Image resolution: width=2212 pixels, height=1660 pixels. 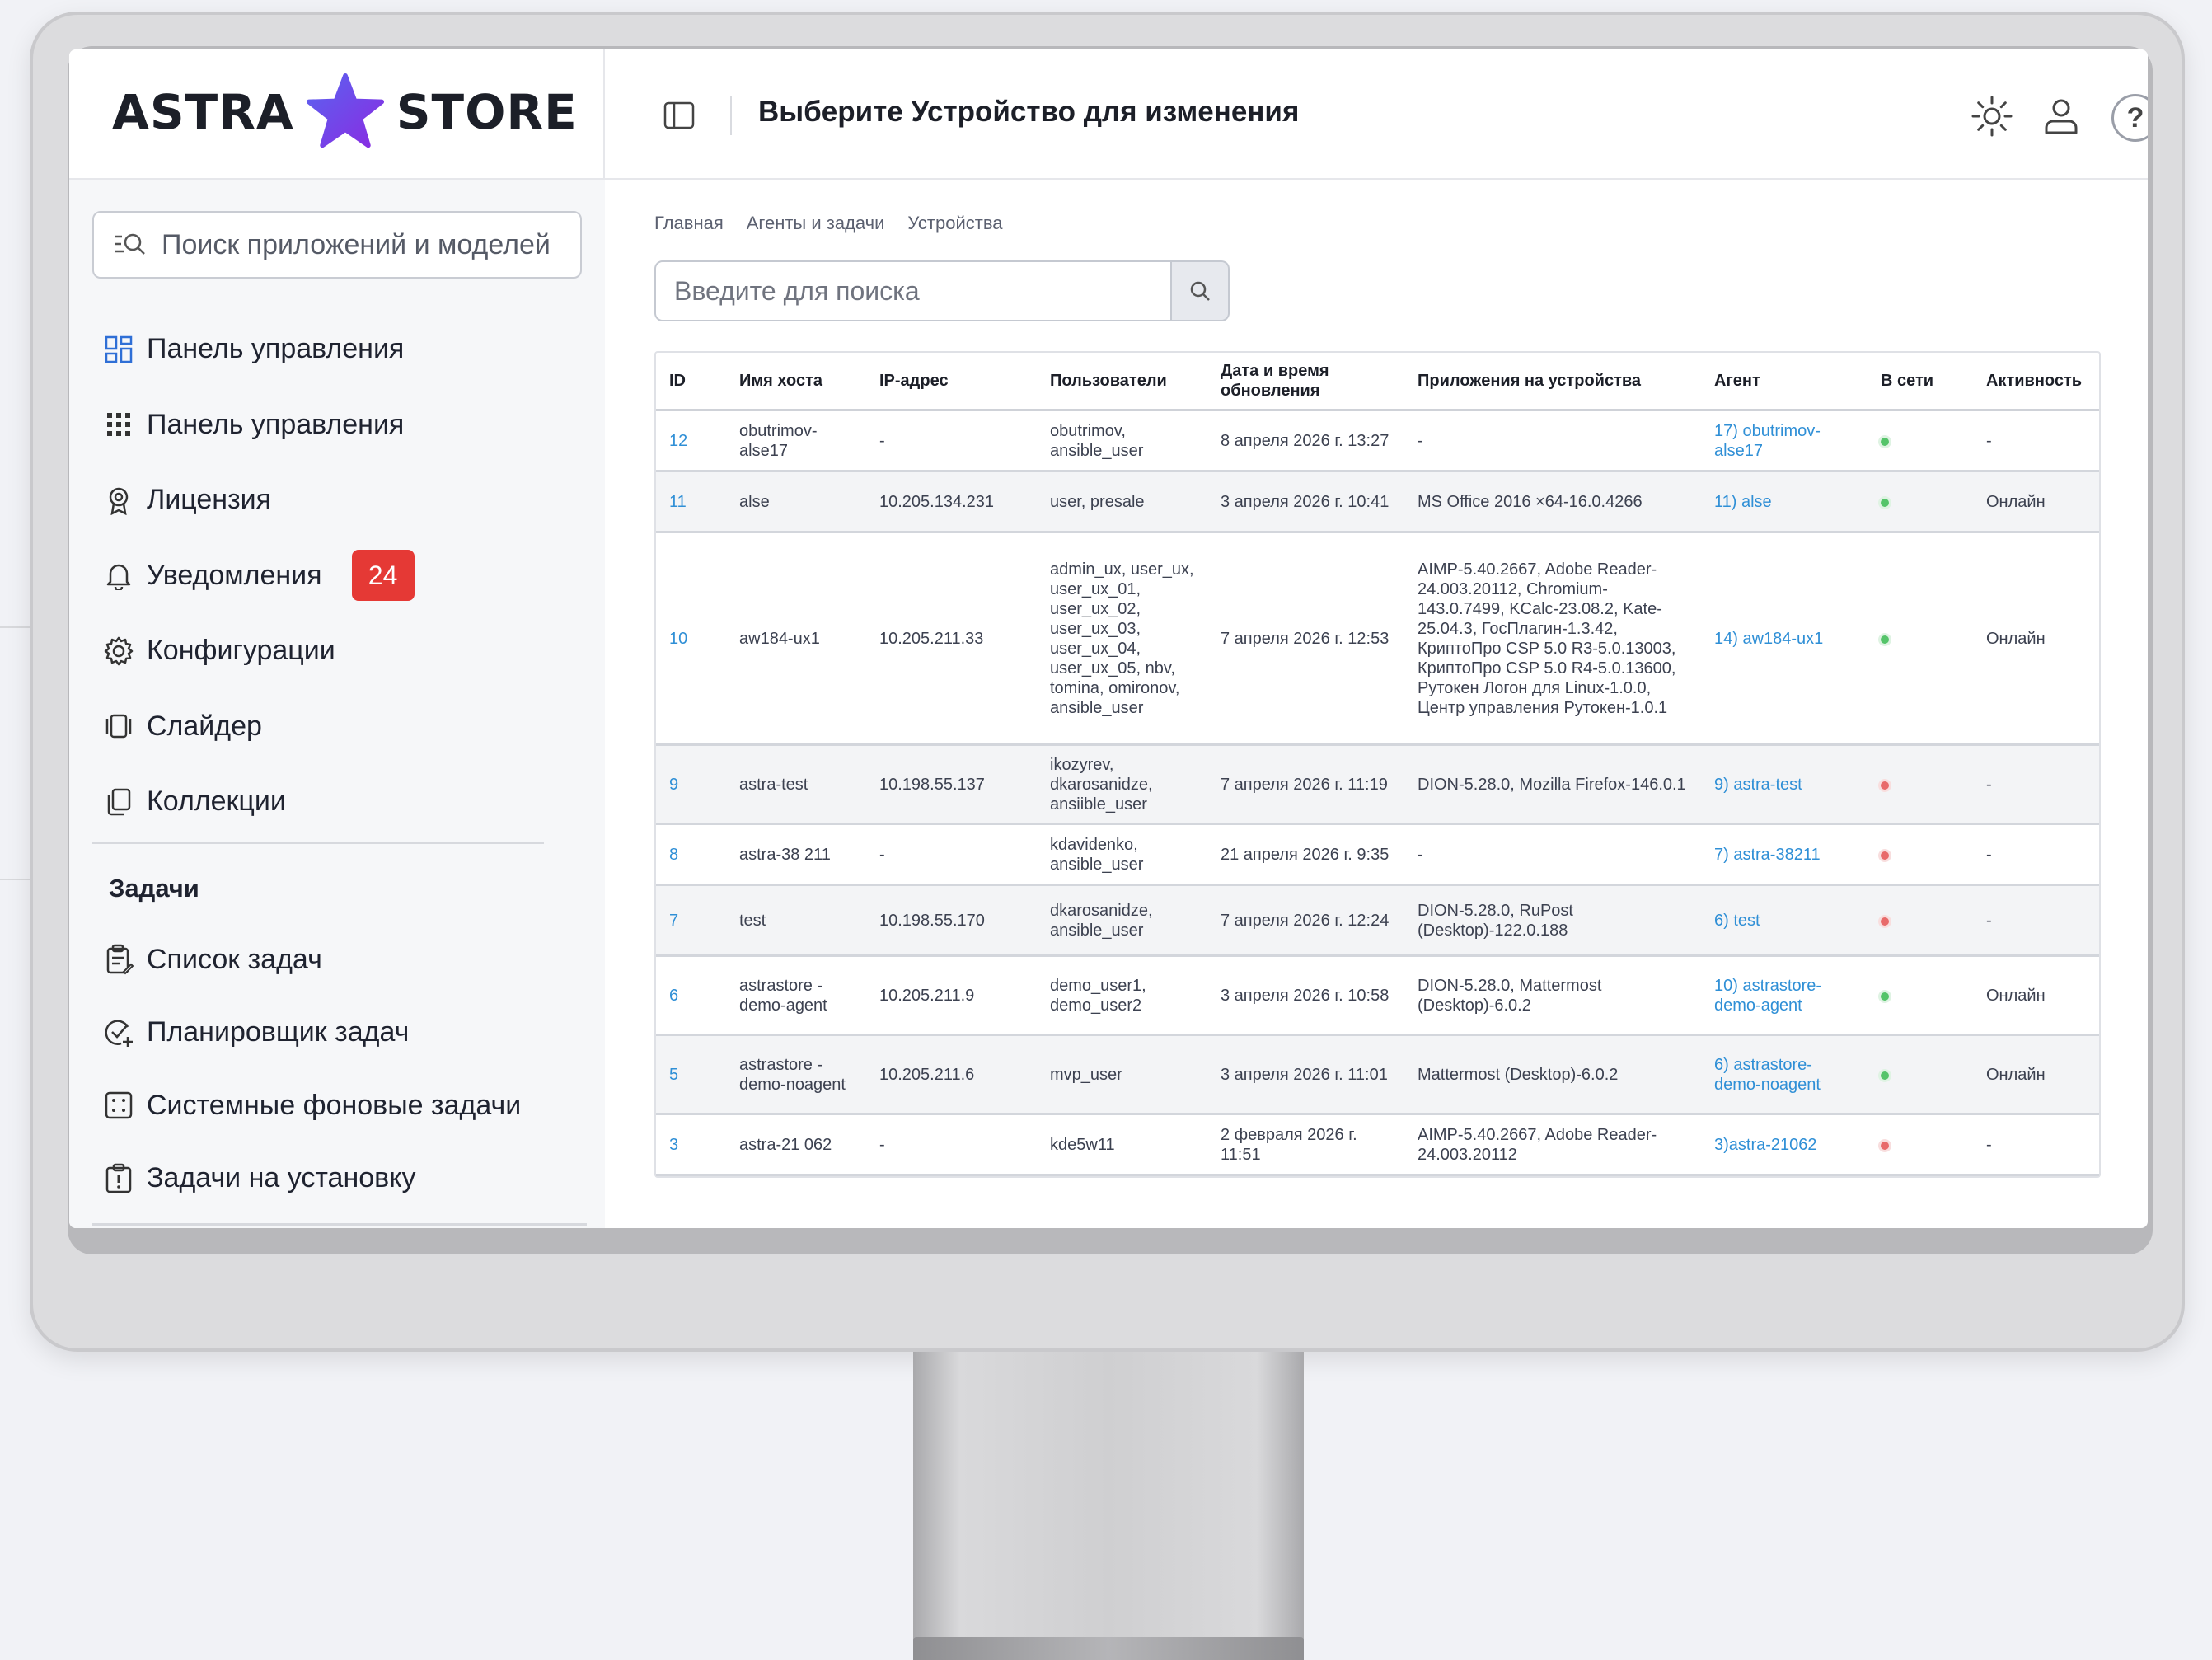 I want to click on column-header: Имя хоста, so click(x=796, y=382).